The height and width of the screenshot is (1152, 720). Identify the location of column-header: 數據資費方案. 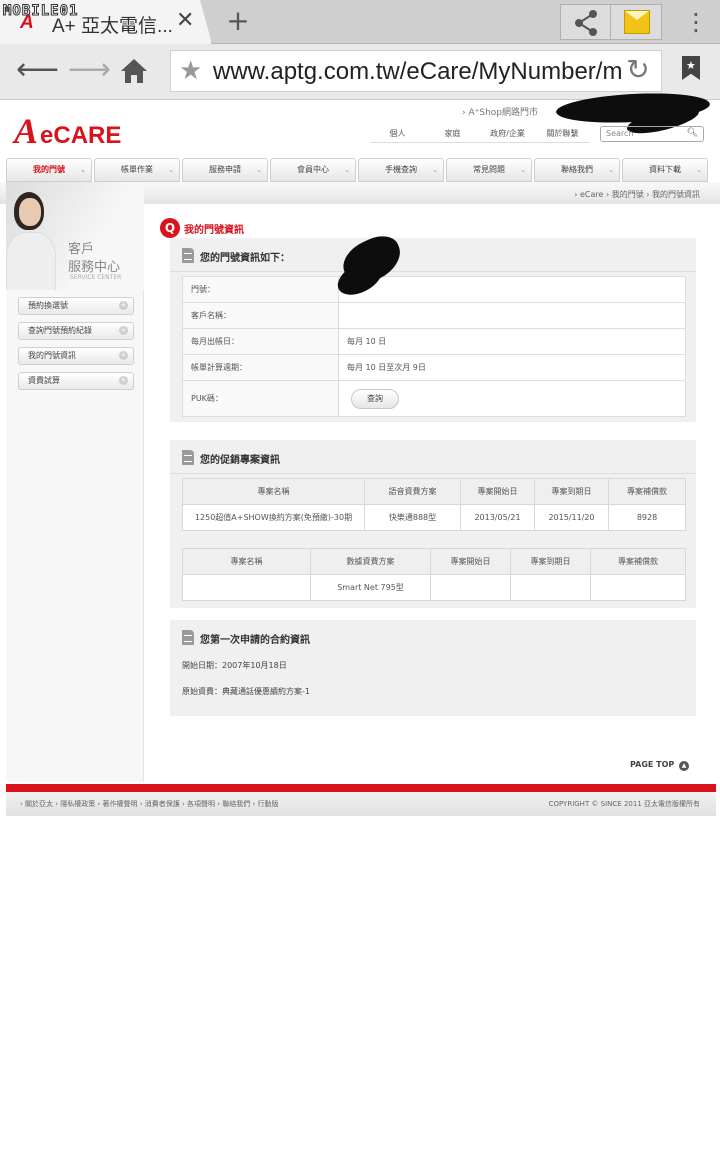
(370, 561).